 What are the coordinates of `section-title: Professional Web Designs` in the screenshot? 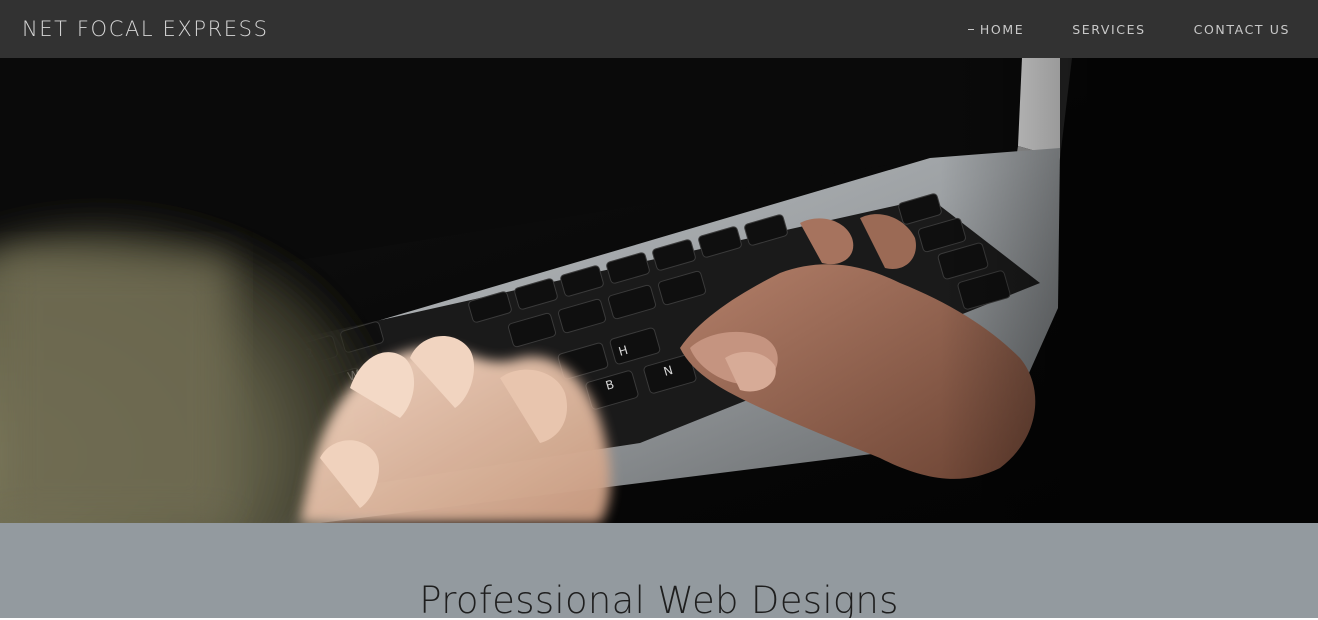 It's located at (659, 599).